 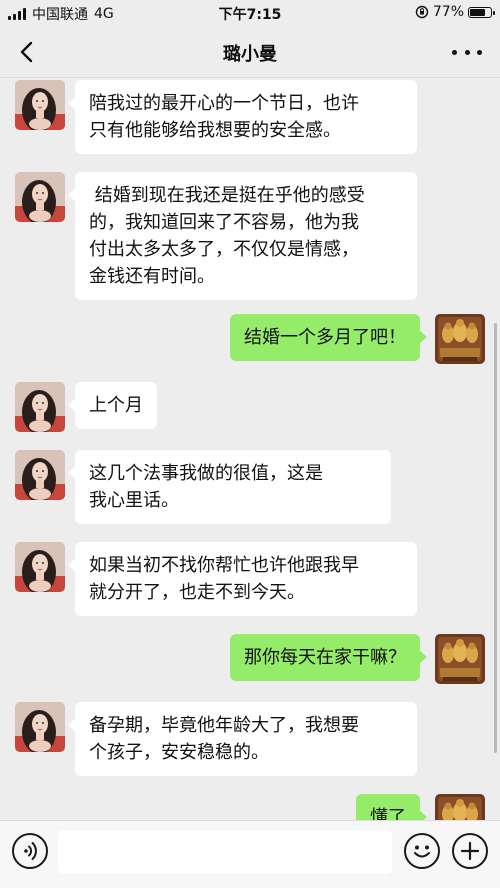 What do you see at coordinates (325, 657) in the screenshot?
I see `message-text-line: 那你每天在家干嘛？` at bounding box center [325, 657].